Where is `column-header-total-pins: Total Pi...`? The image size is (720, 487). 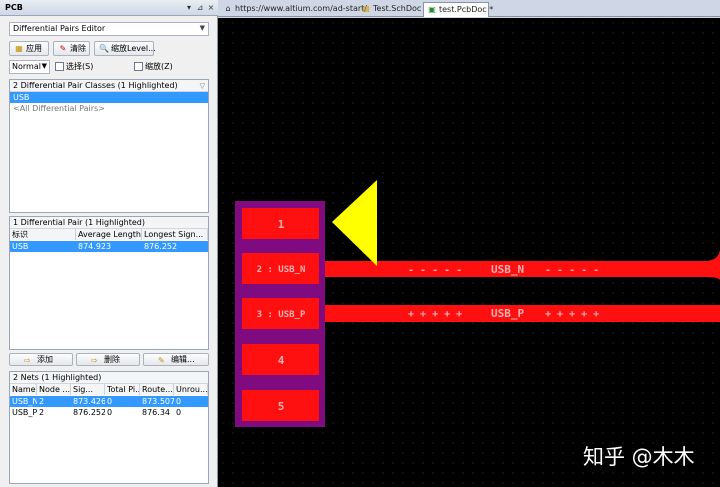 column-header-total-pins: Total Pi... is located at coordinates (122, 389).